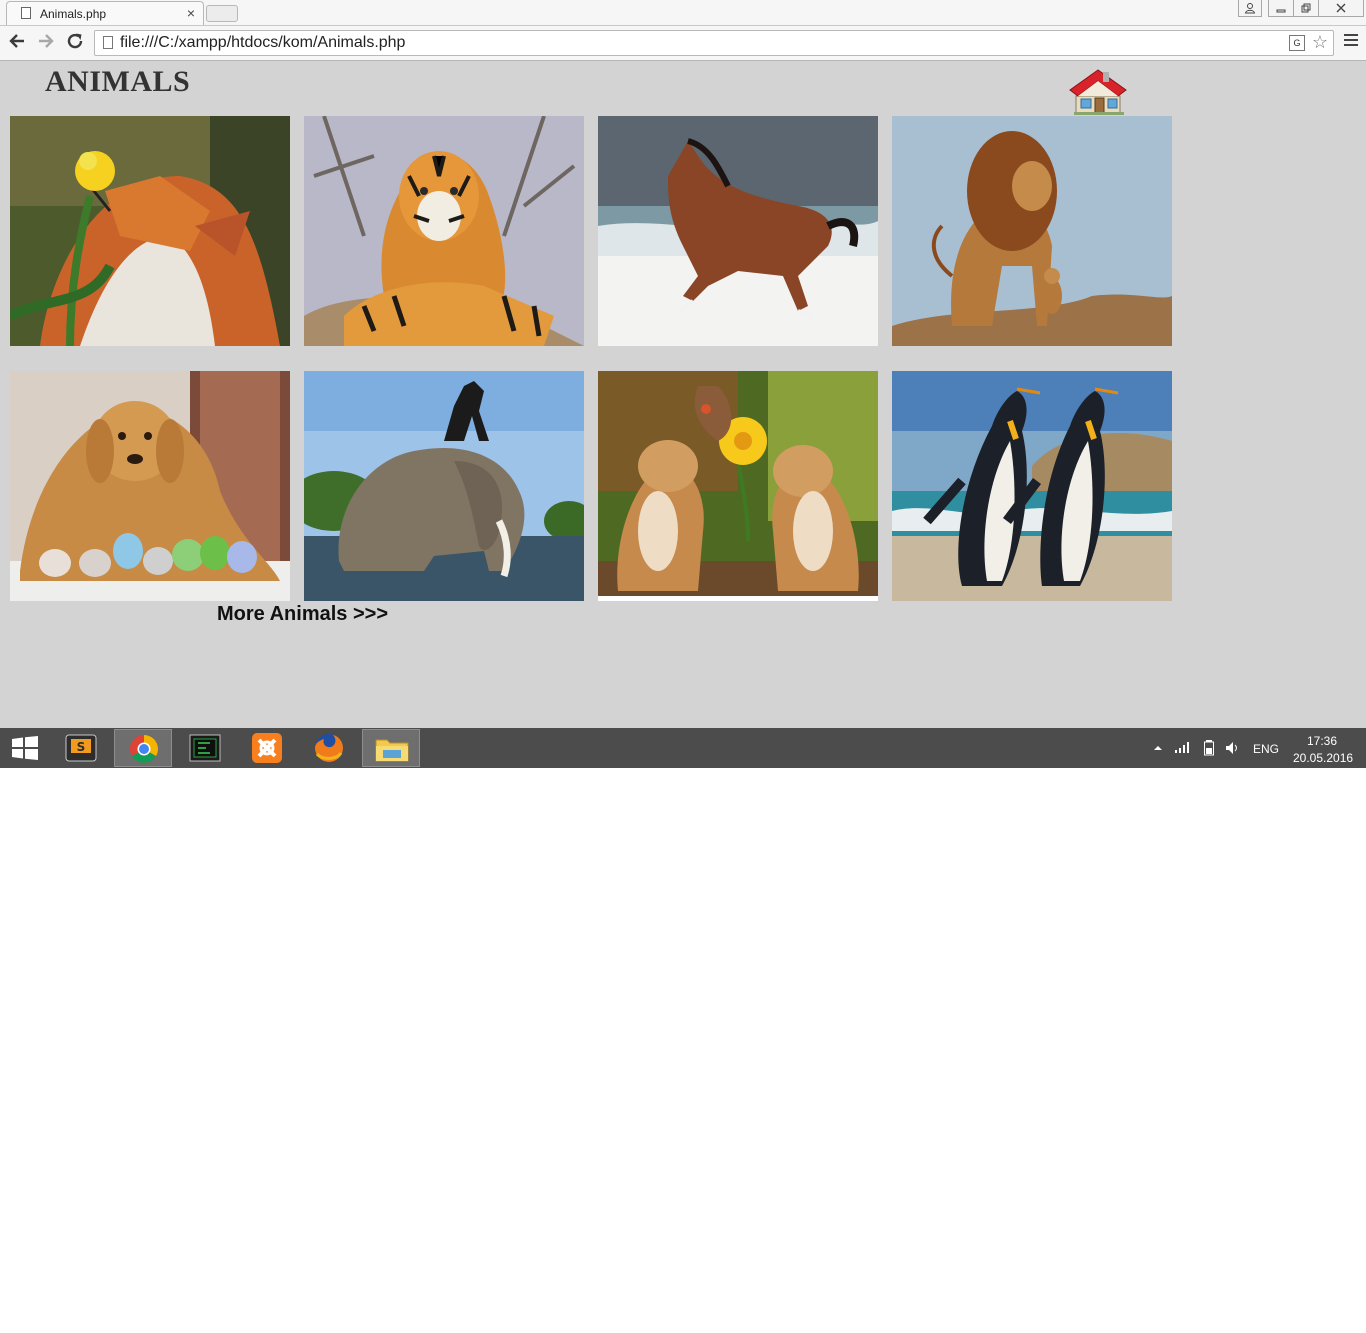 This screenshot has width=1366, height=1333. Describe the element at coordinates (1266, 749) in the screenshot. I see `language-indicator: ENG` at that location.